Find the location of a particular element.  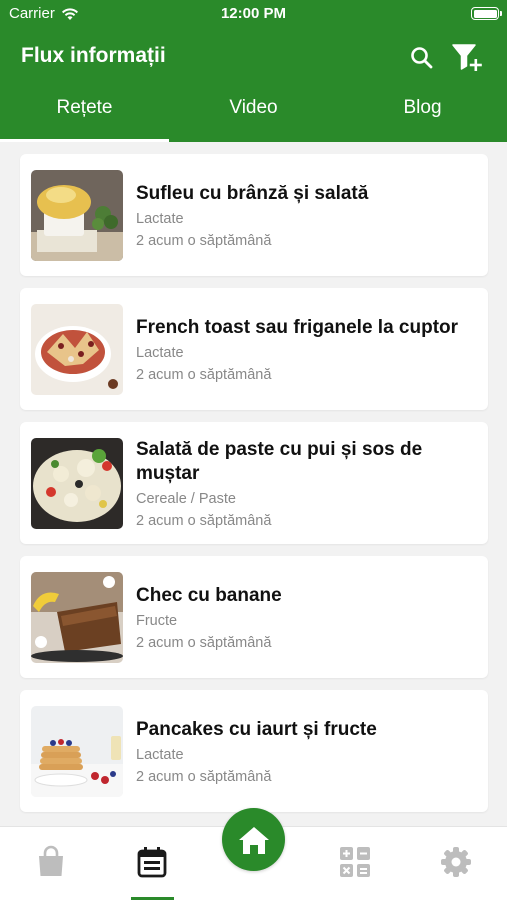

nav-settings is located at coordinates (456, 862).